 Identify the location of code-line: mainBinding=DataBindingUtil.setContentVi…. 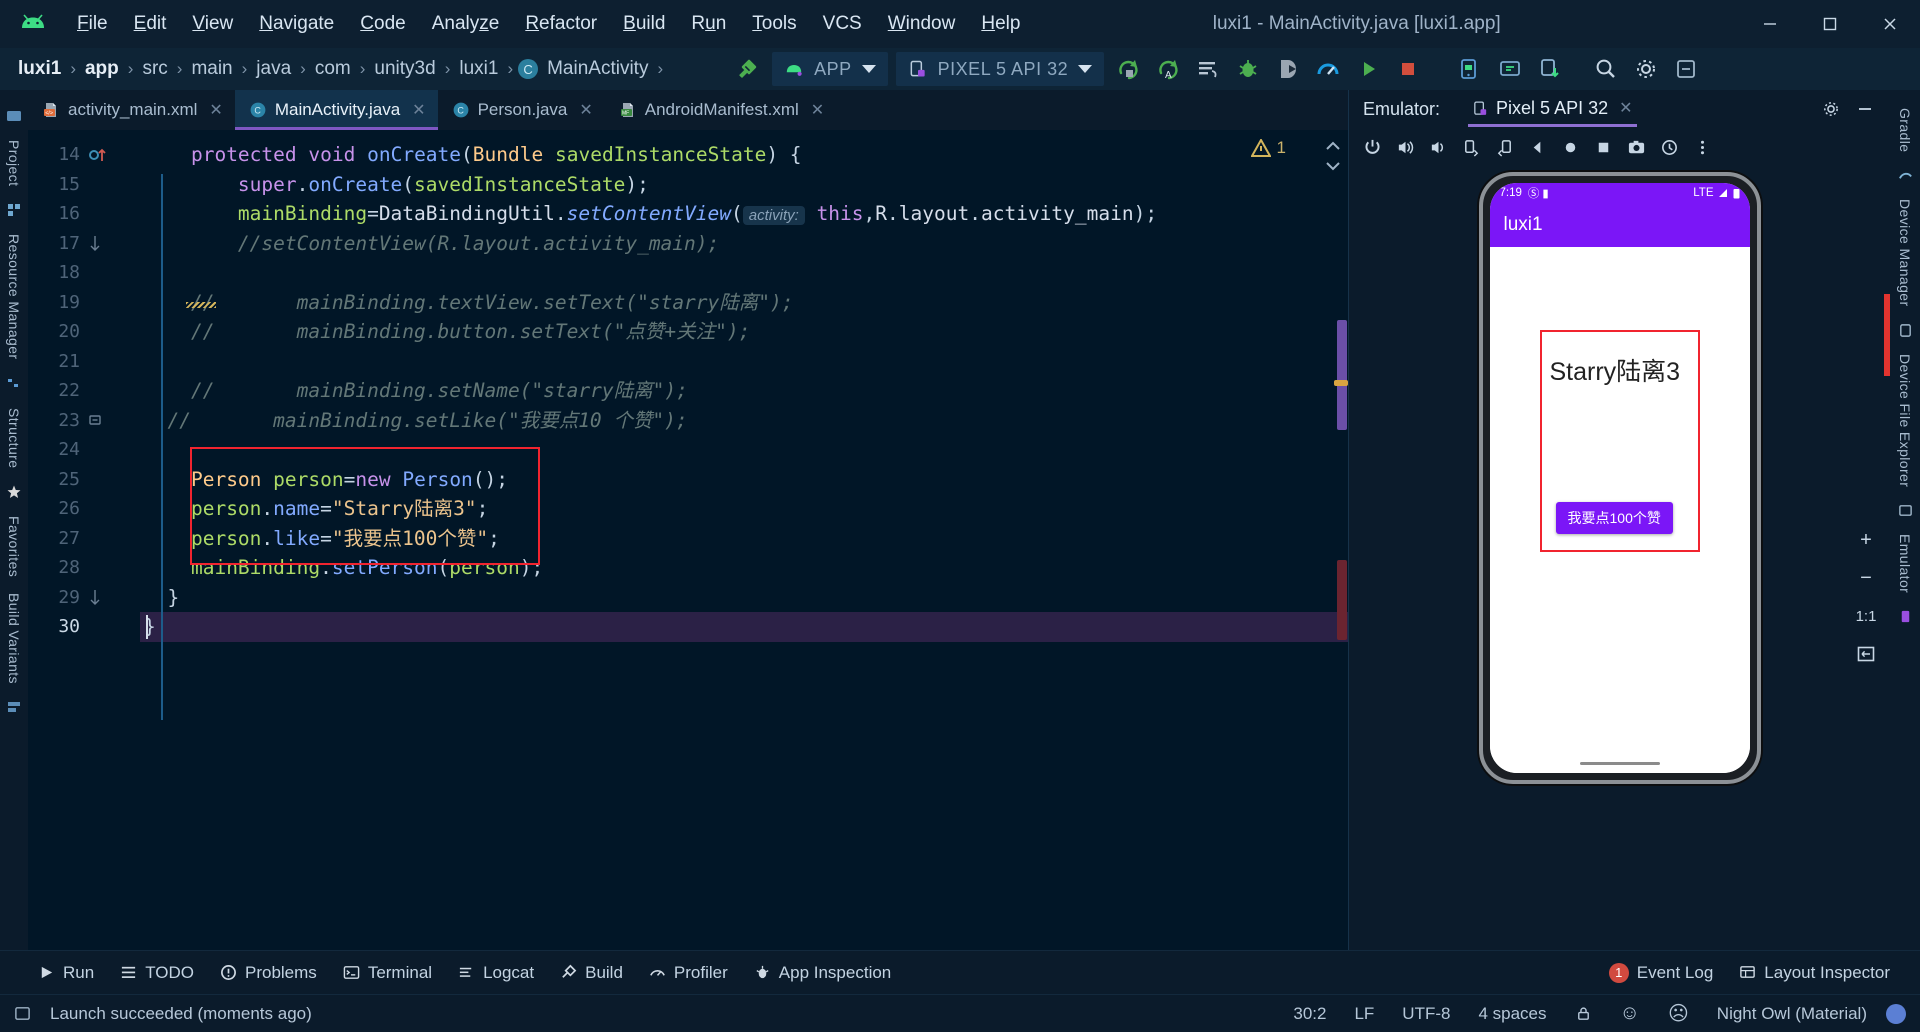
(744, 214).